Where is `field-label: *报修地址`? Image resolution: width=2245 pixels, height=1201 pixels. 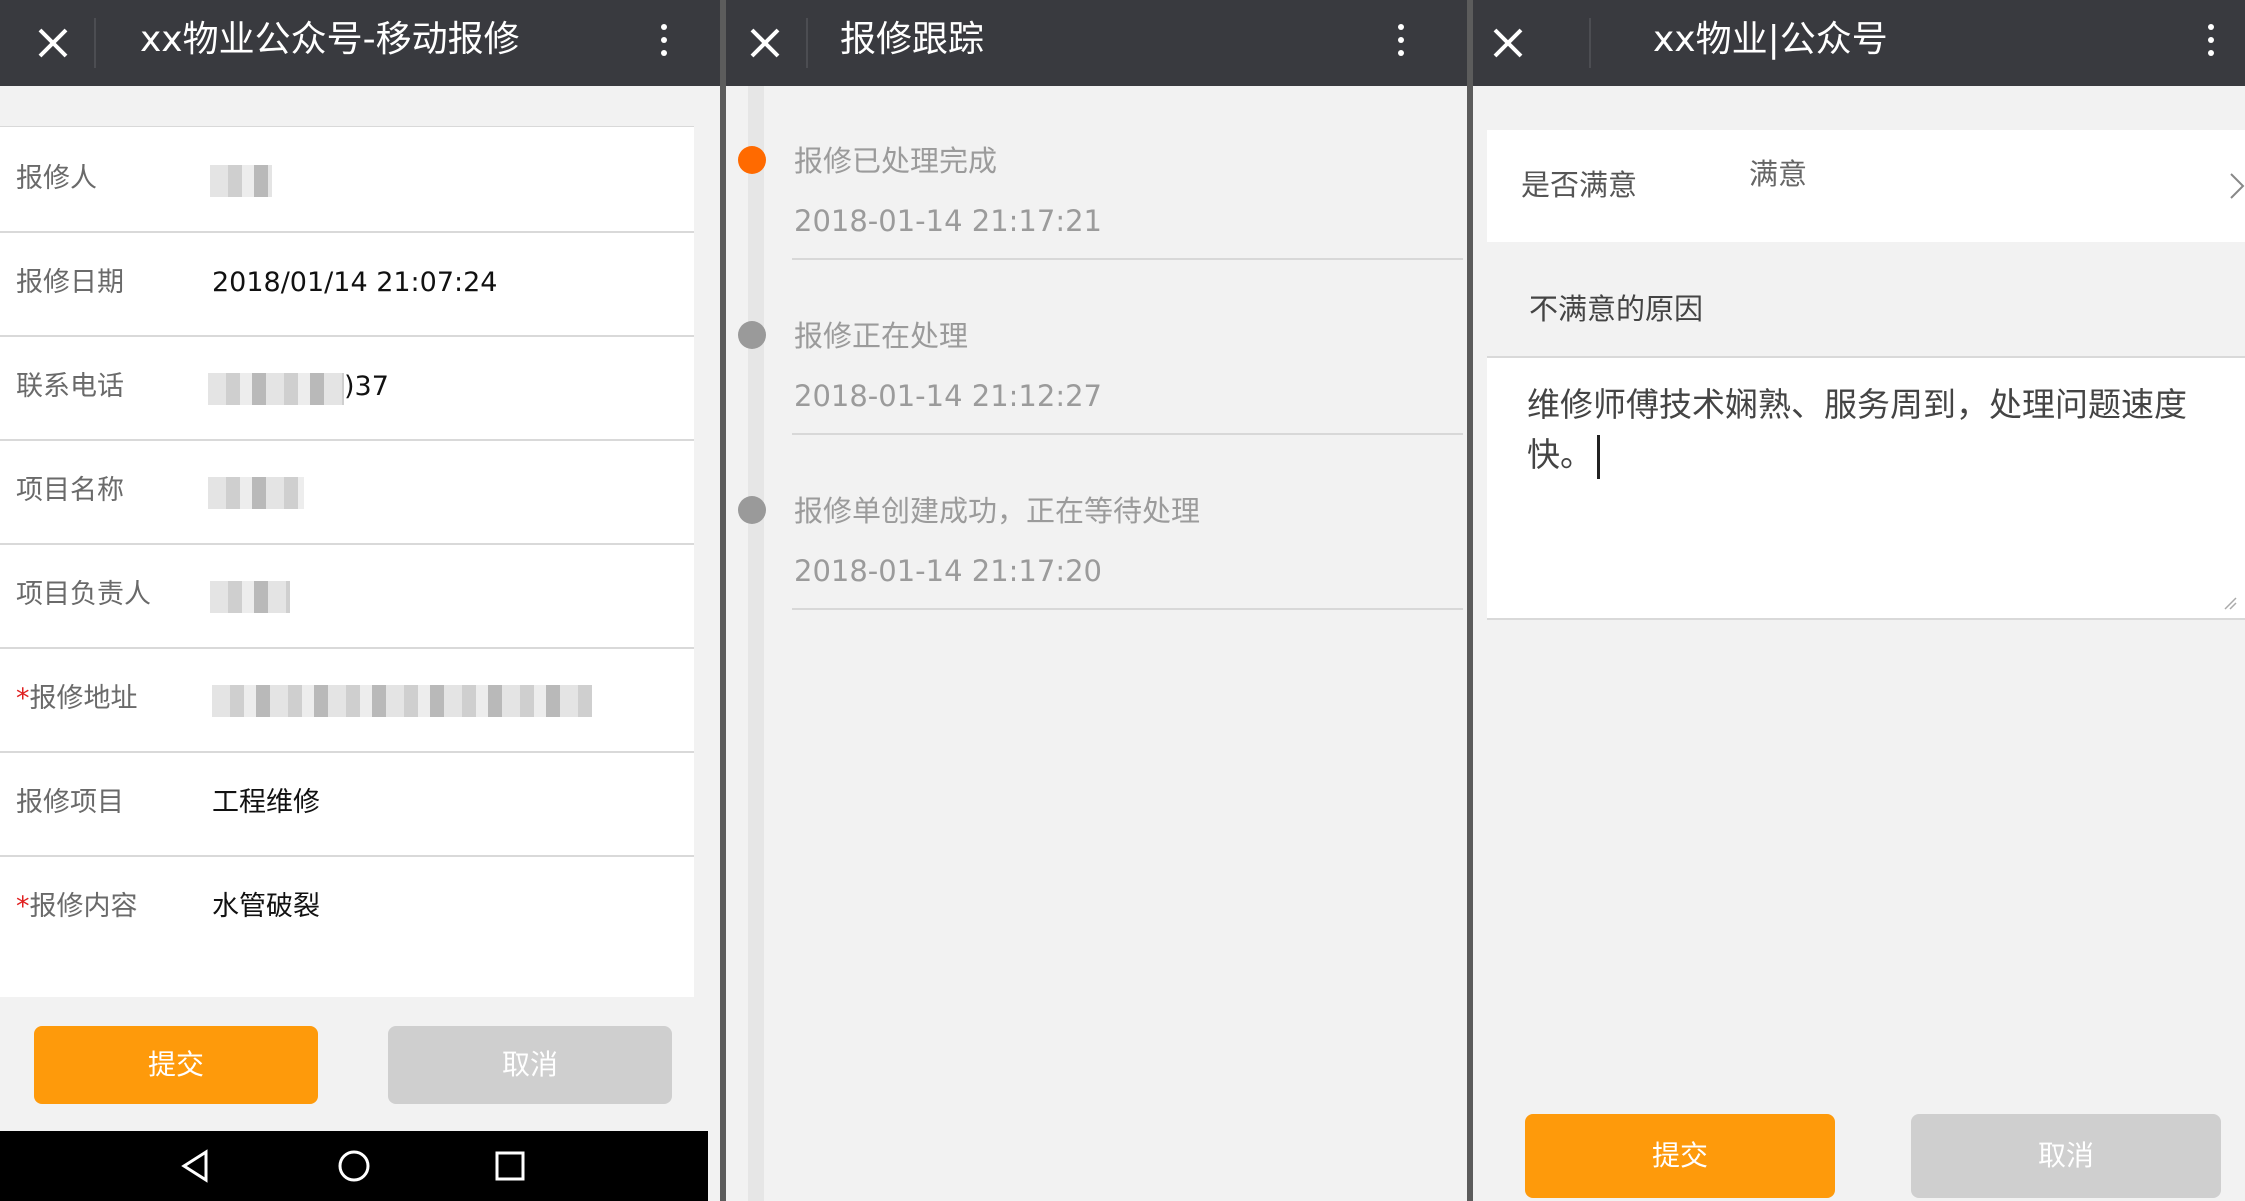 field-label: *报修地址 is located at coordinates (77, 698).